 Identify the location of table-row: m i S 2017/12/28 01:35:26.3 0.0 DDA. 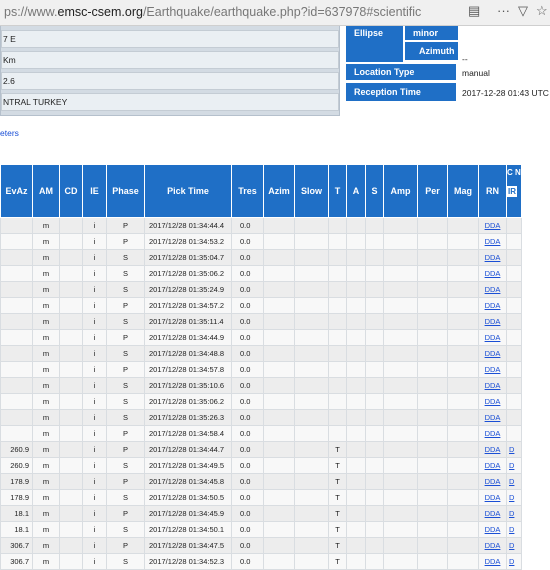
(261, 417).